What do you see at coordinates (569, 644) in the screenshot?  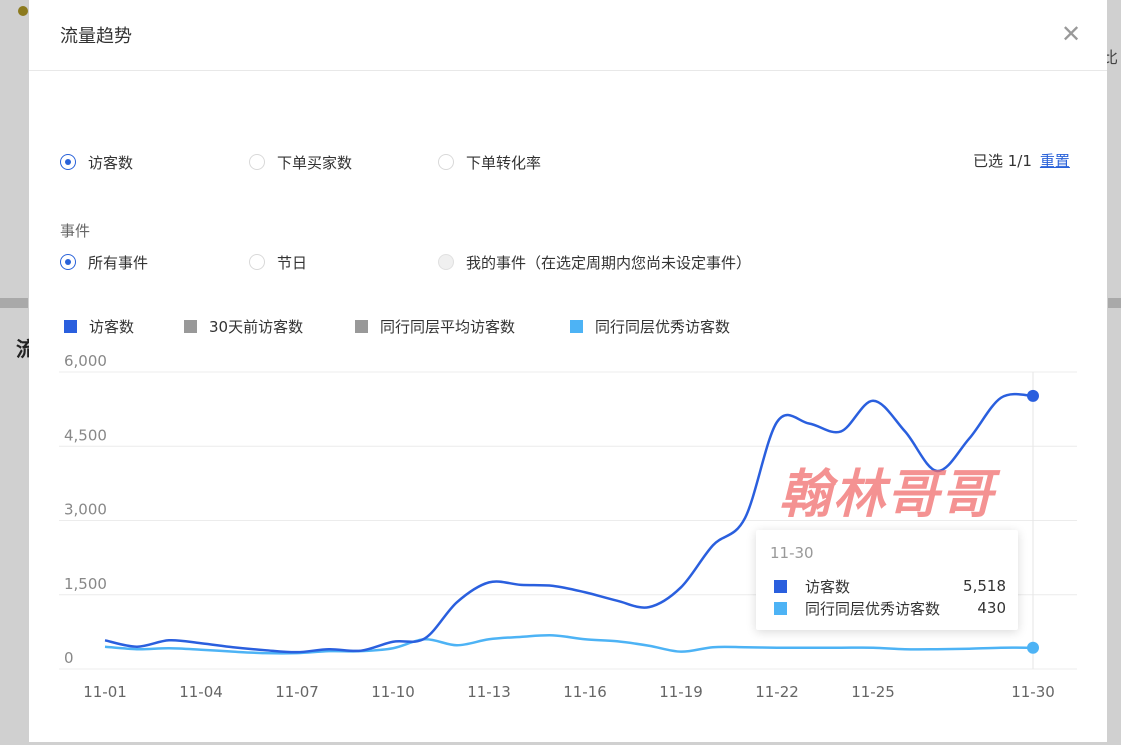 I see `series-line-peer-excellent` at bounding box center [569, 644].